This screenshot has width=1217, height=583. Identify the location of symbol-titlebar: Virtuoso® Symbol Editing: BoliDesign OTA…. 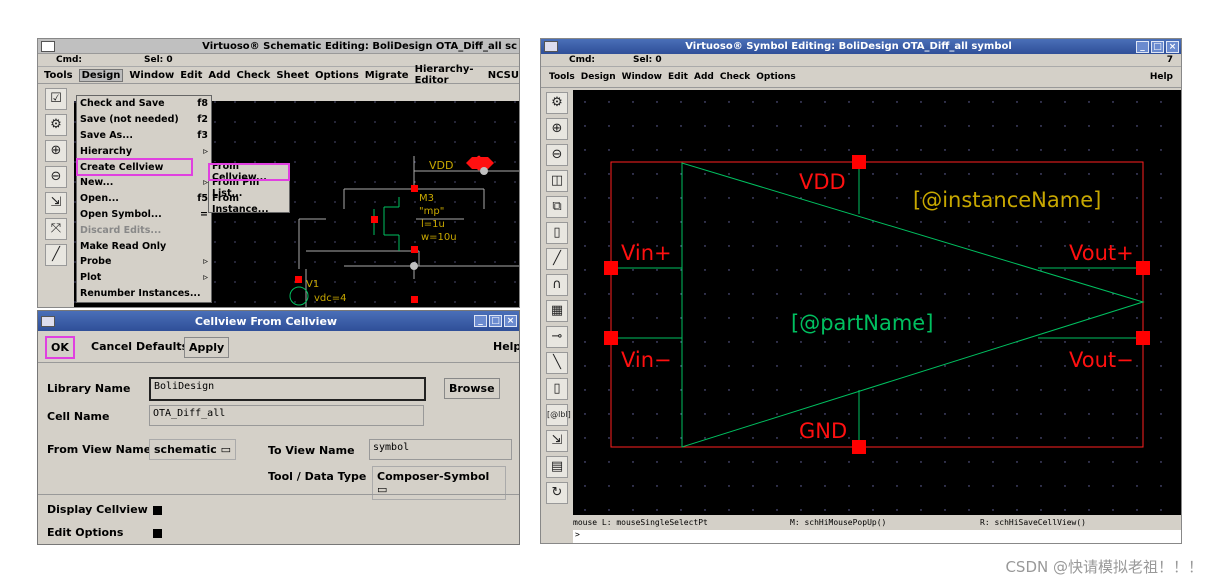
(861, 46).